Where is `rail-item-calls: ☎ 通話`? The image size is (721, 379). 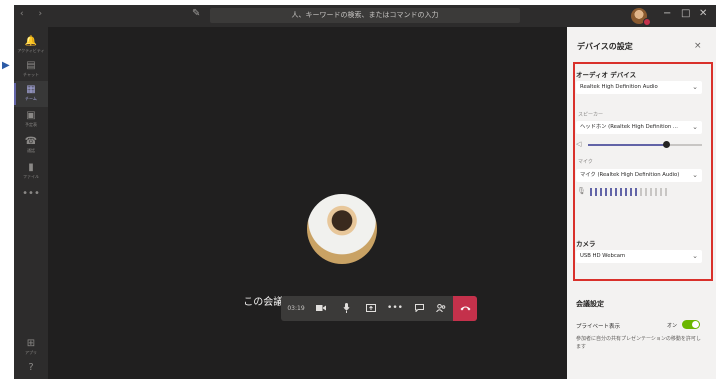 rail-item-calls: ☎ 通話 is located at coordinates (31, 146).